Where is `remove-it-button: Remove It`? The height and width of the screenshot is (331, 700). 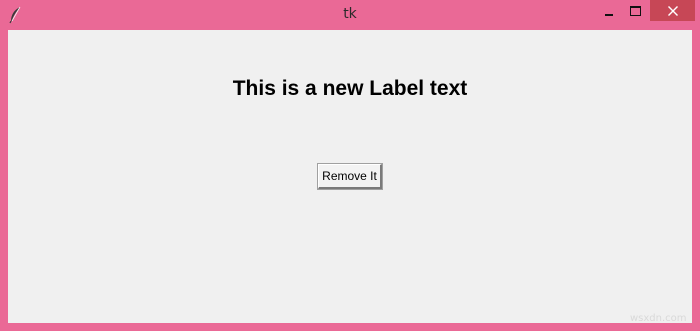 remove-it-button: Remove It is located at coordinates (350, 176).